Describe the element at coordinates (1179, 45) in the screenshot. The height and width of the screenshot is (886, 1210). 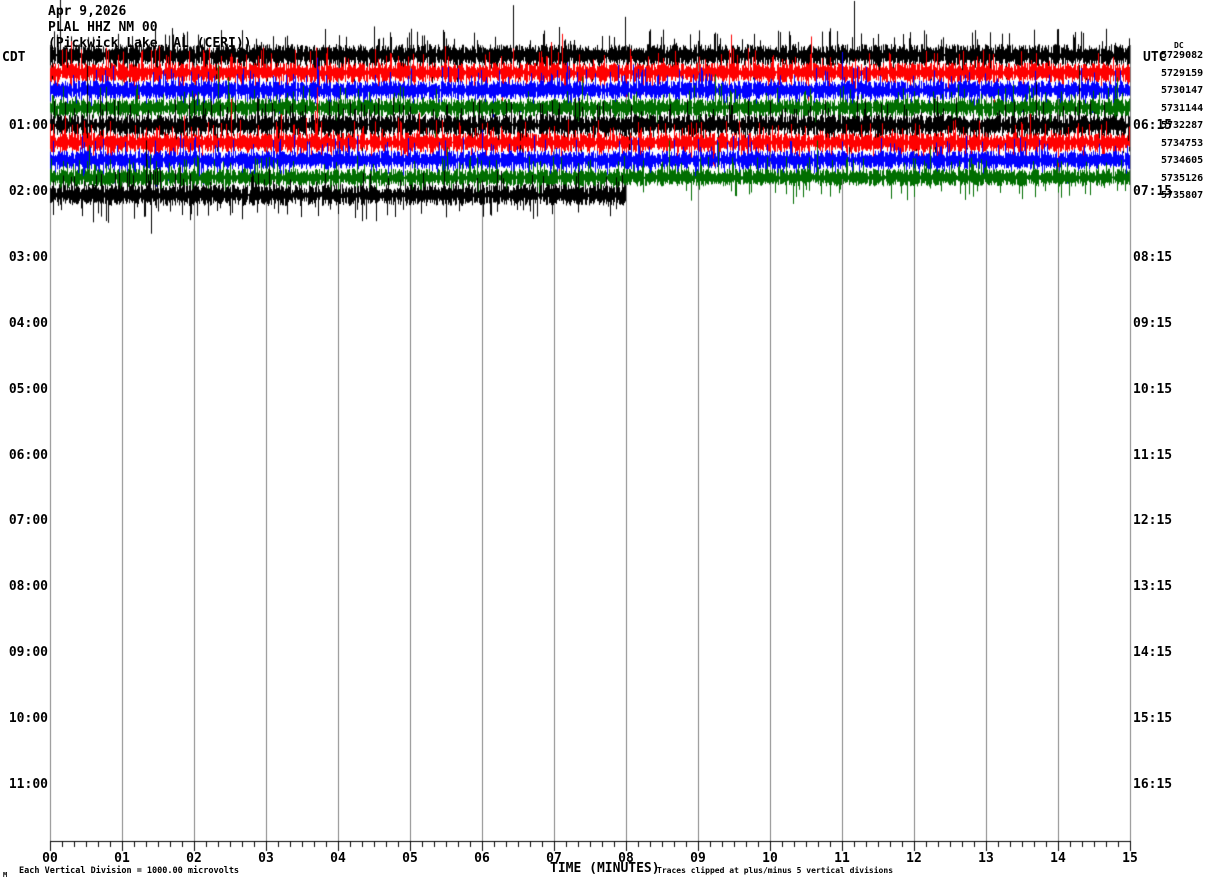
I see `dc-offset-label: DC` at that location.